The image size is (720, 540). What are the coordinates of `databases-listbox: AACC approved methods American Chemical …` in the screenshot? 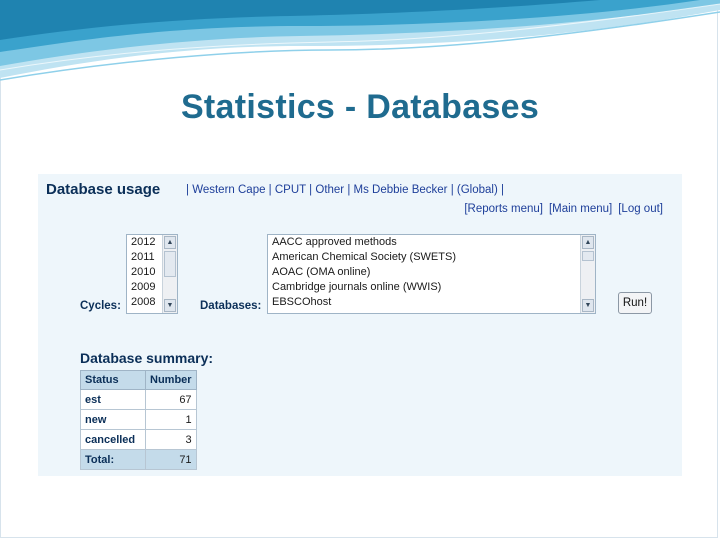 It's located at (431, 274).